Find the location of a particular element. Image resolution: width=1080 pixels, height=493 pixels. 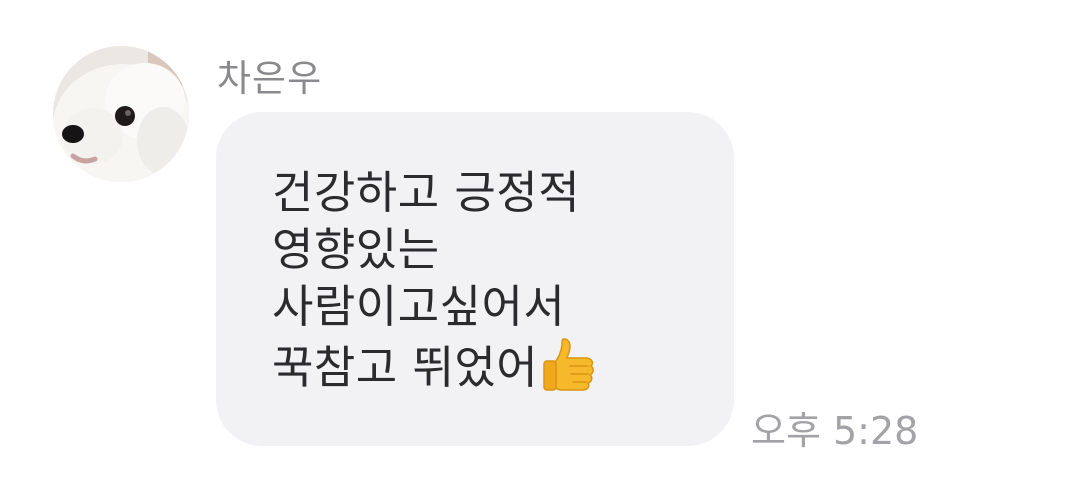

message-line-4-wrapper: 꾹참고 뛰었어 is located at coordinates (493, 369).